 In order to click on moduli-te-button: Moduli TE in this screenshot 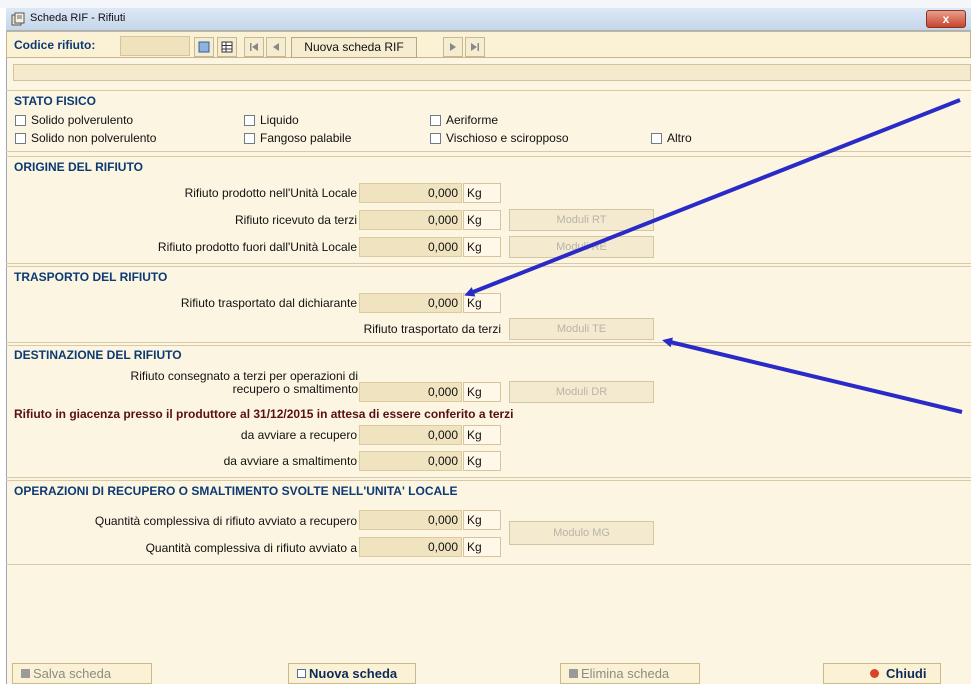, I will do `click(581, 329)`.